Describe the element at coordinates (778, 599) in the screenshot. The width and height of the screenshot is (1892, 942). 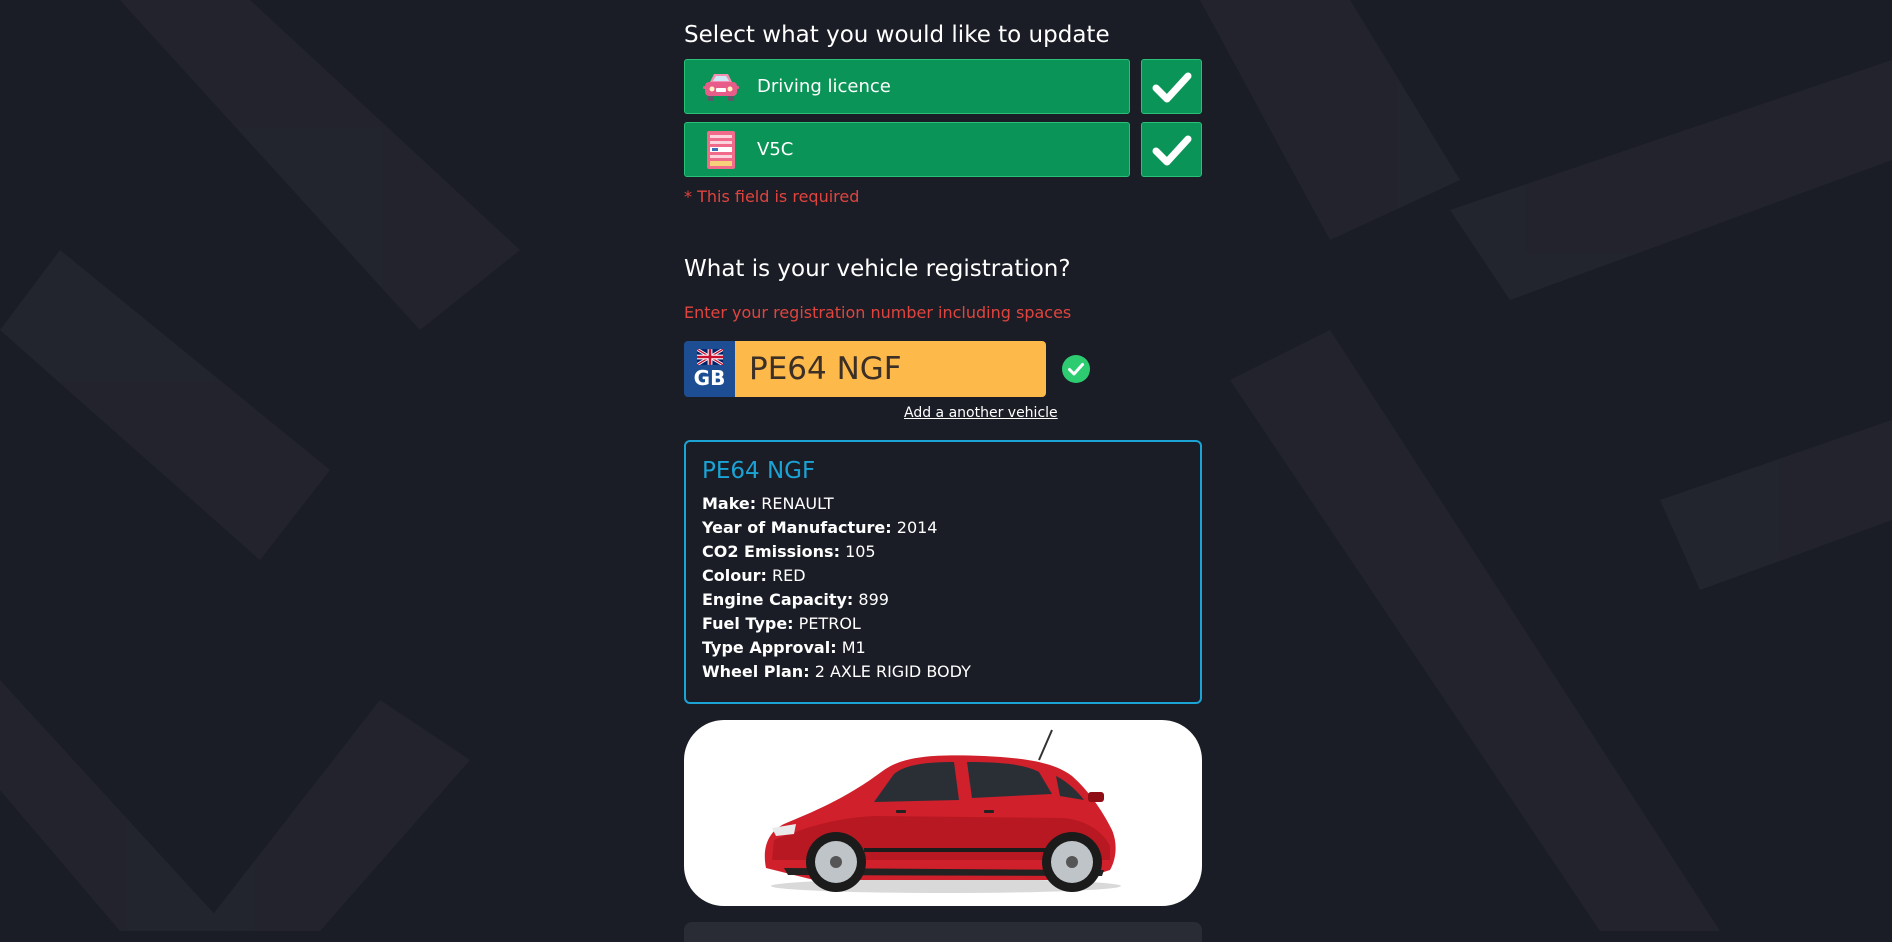
I see `spec-label: Engine Capacity:` at that location.